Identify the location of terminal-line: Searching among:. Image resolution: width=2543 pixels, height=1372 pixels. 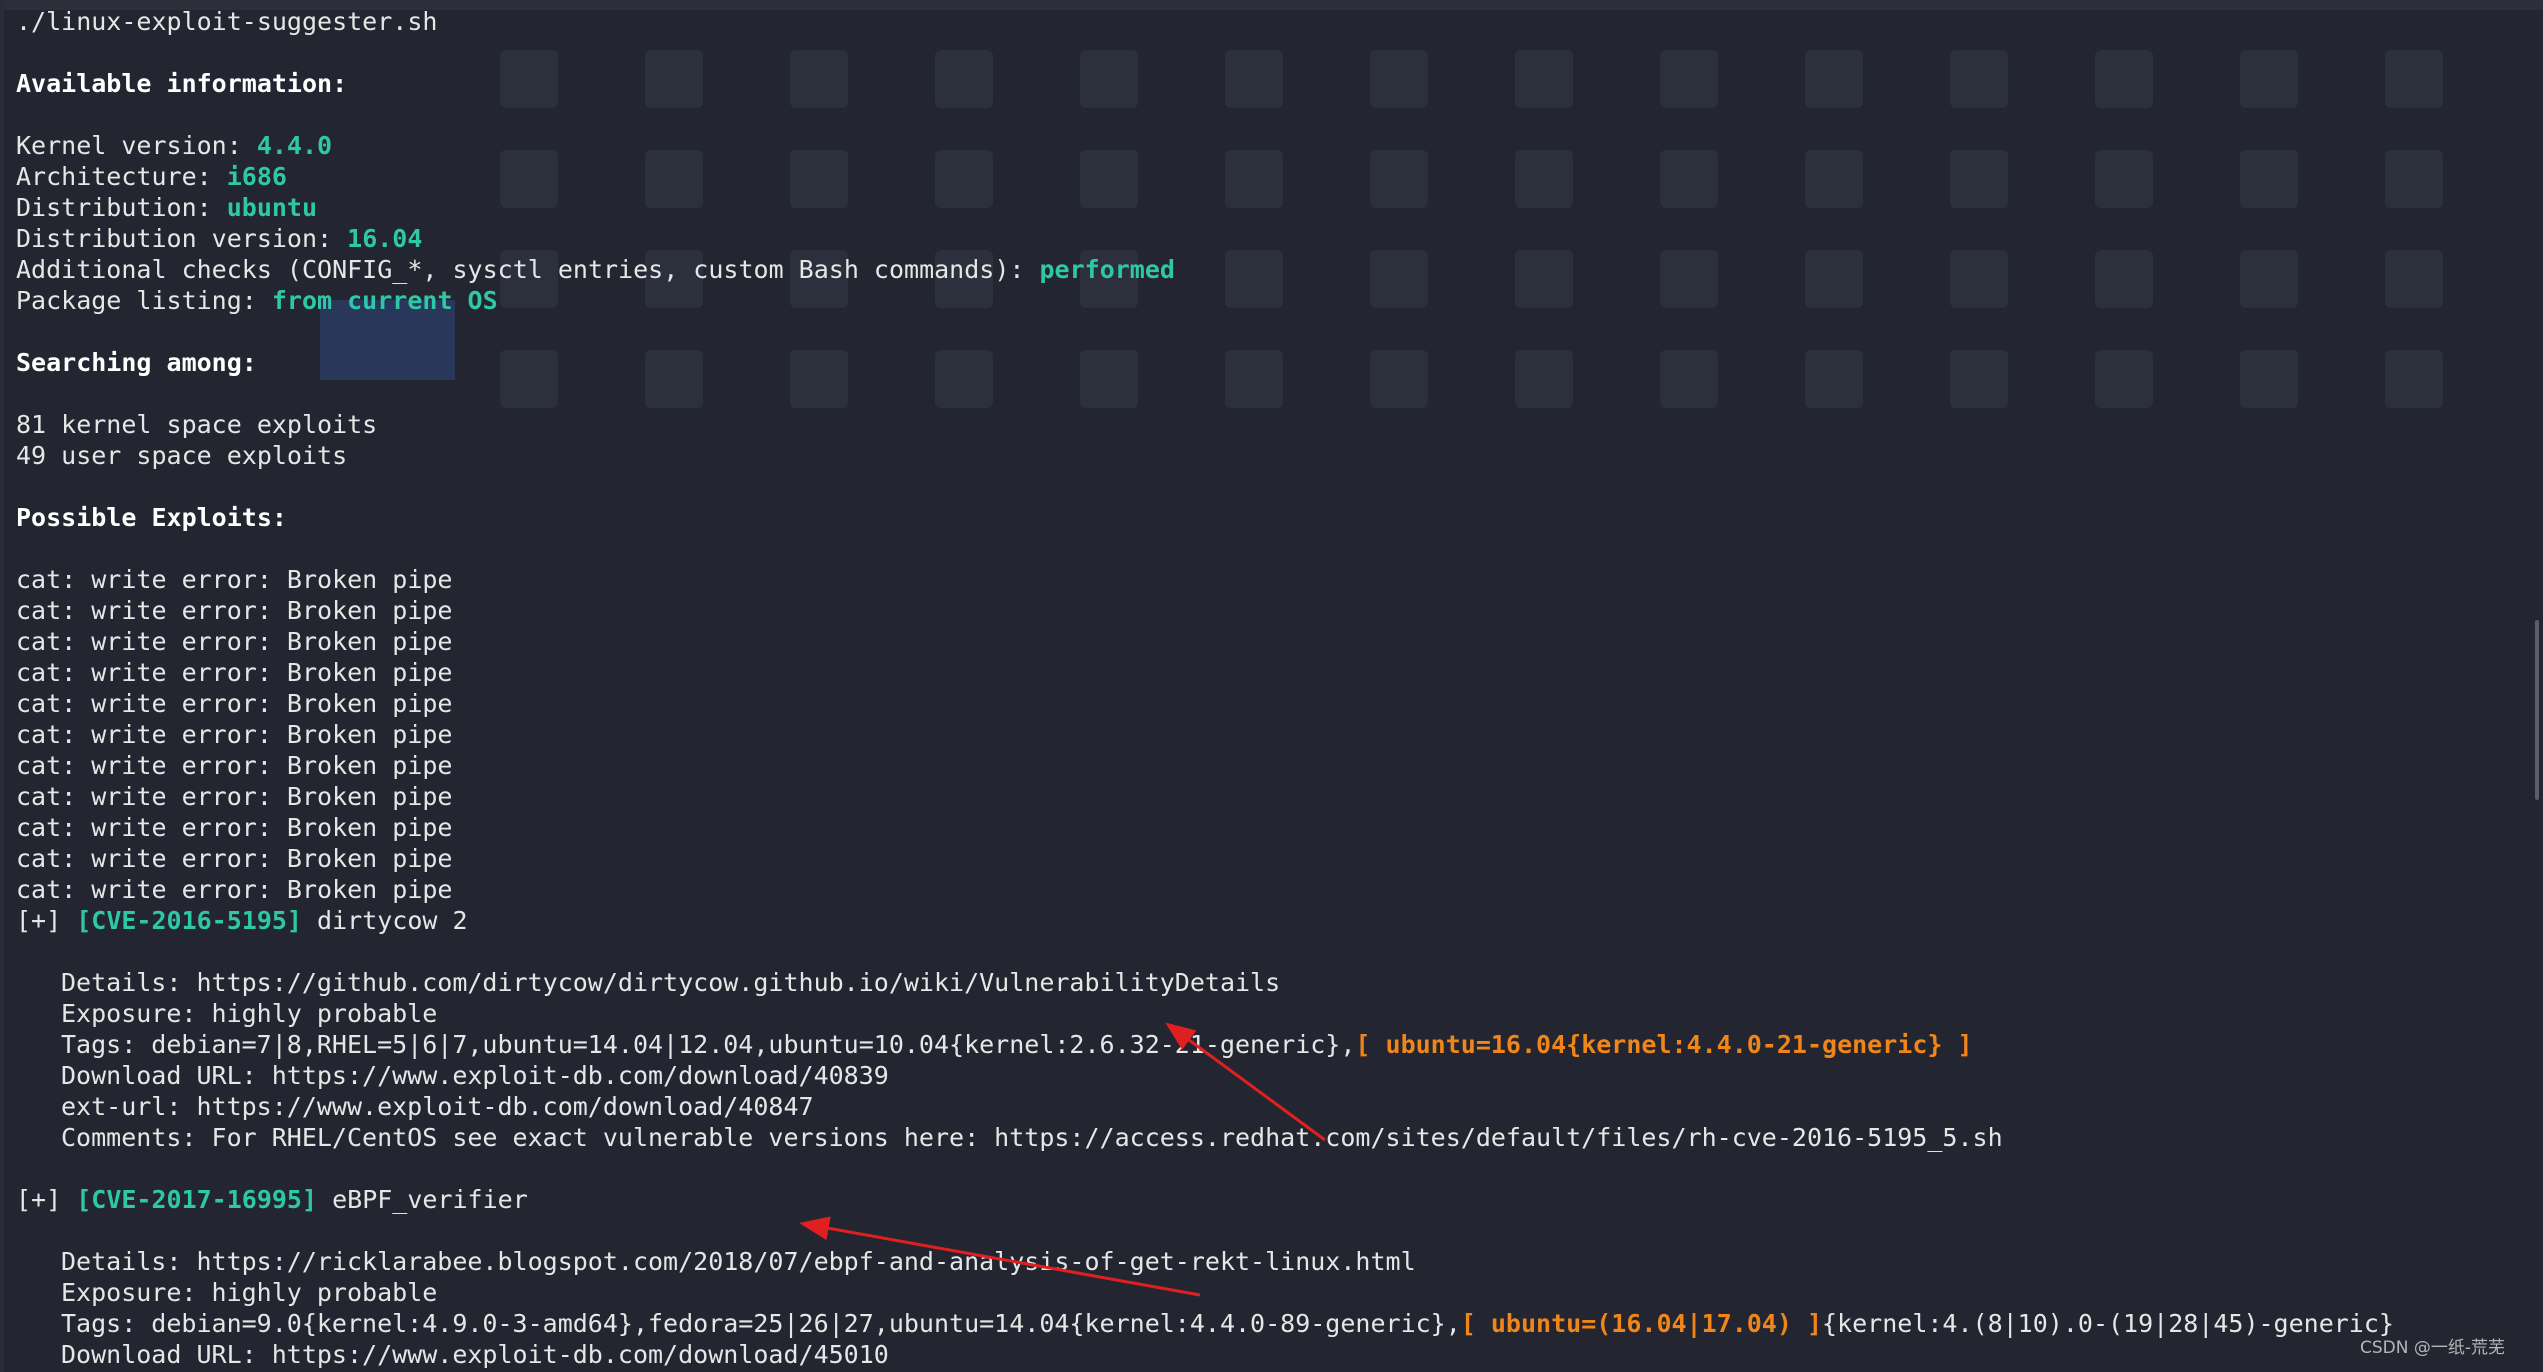
(1266, 362).